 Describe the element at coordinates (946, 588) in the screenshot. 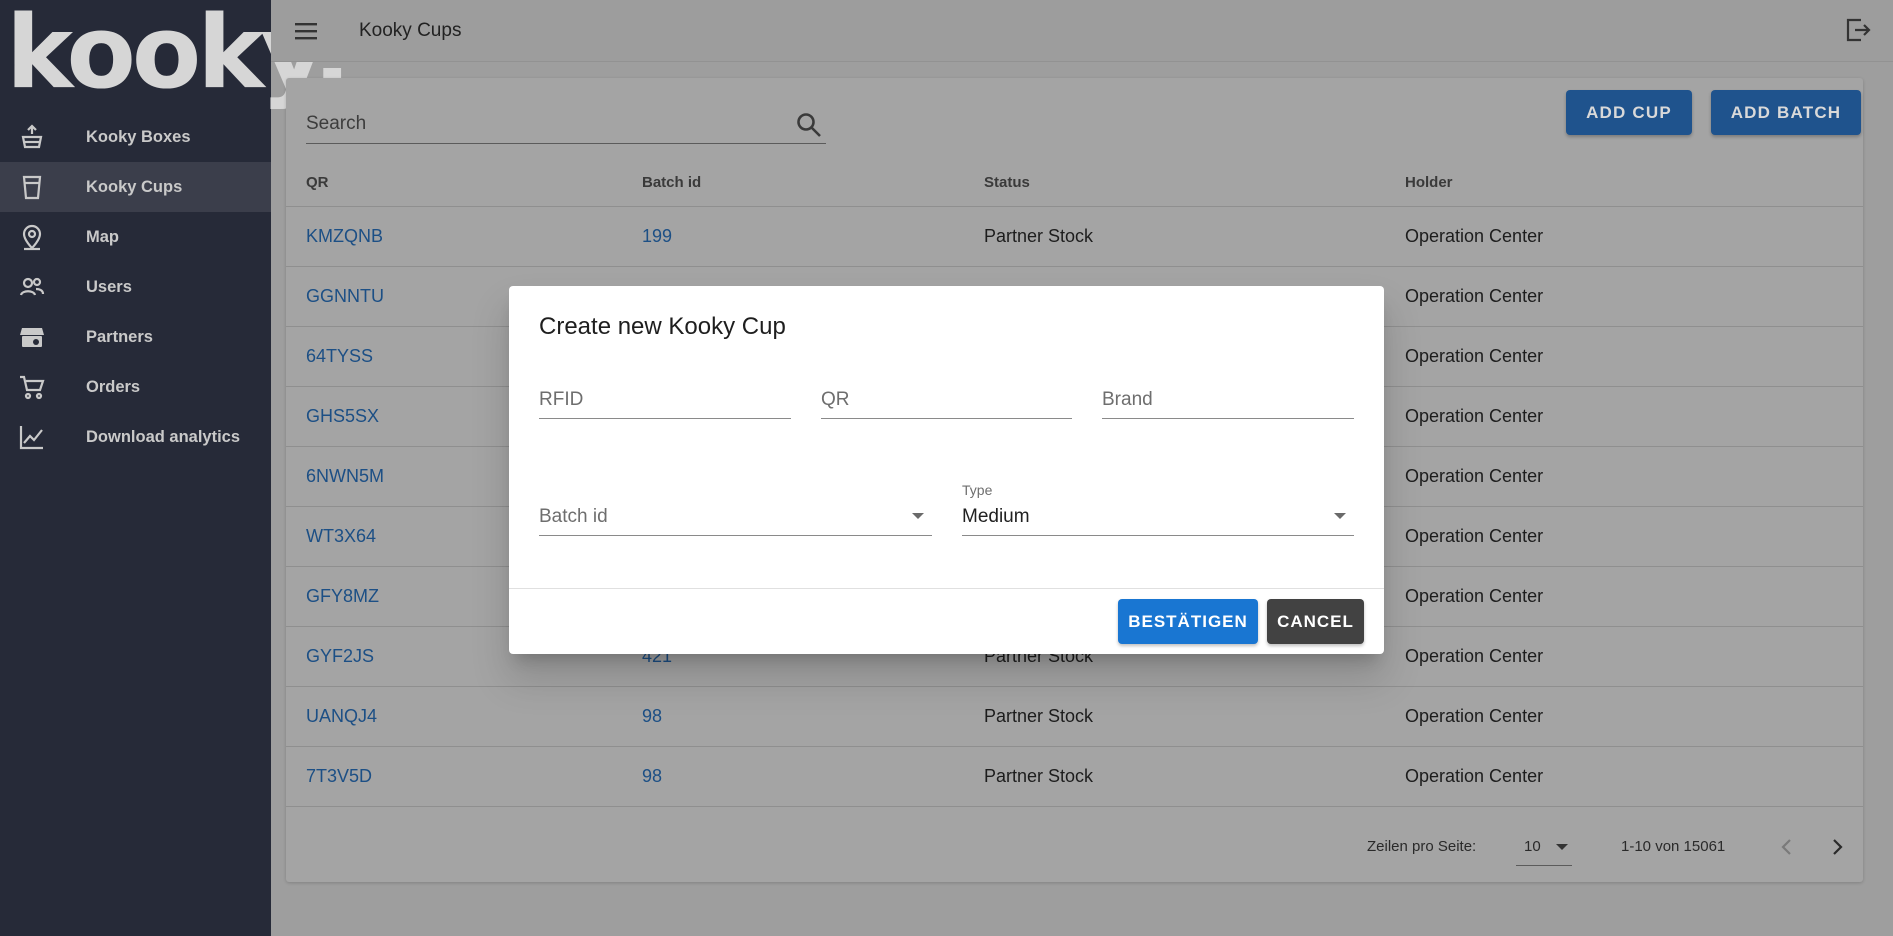

I see `dialog-divider` at that location.